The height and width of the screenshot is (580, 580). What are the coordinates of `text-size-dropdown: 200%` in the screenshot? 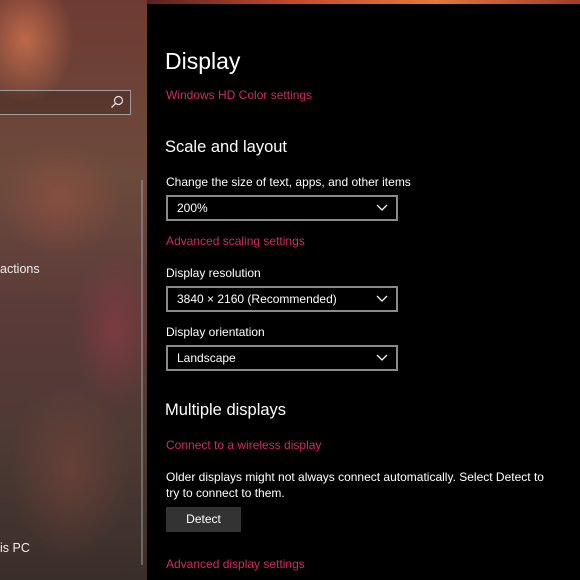 It's located at (282, 208).